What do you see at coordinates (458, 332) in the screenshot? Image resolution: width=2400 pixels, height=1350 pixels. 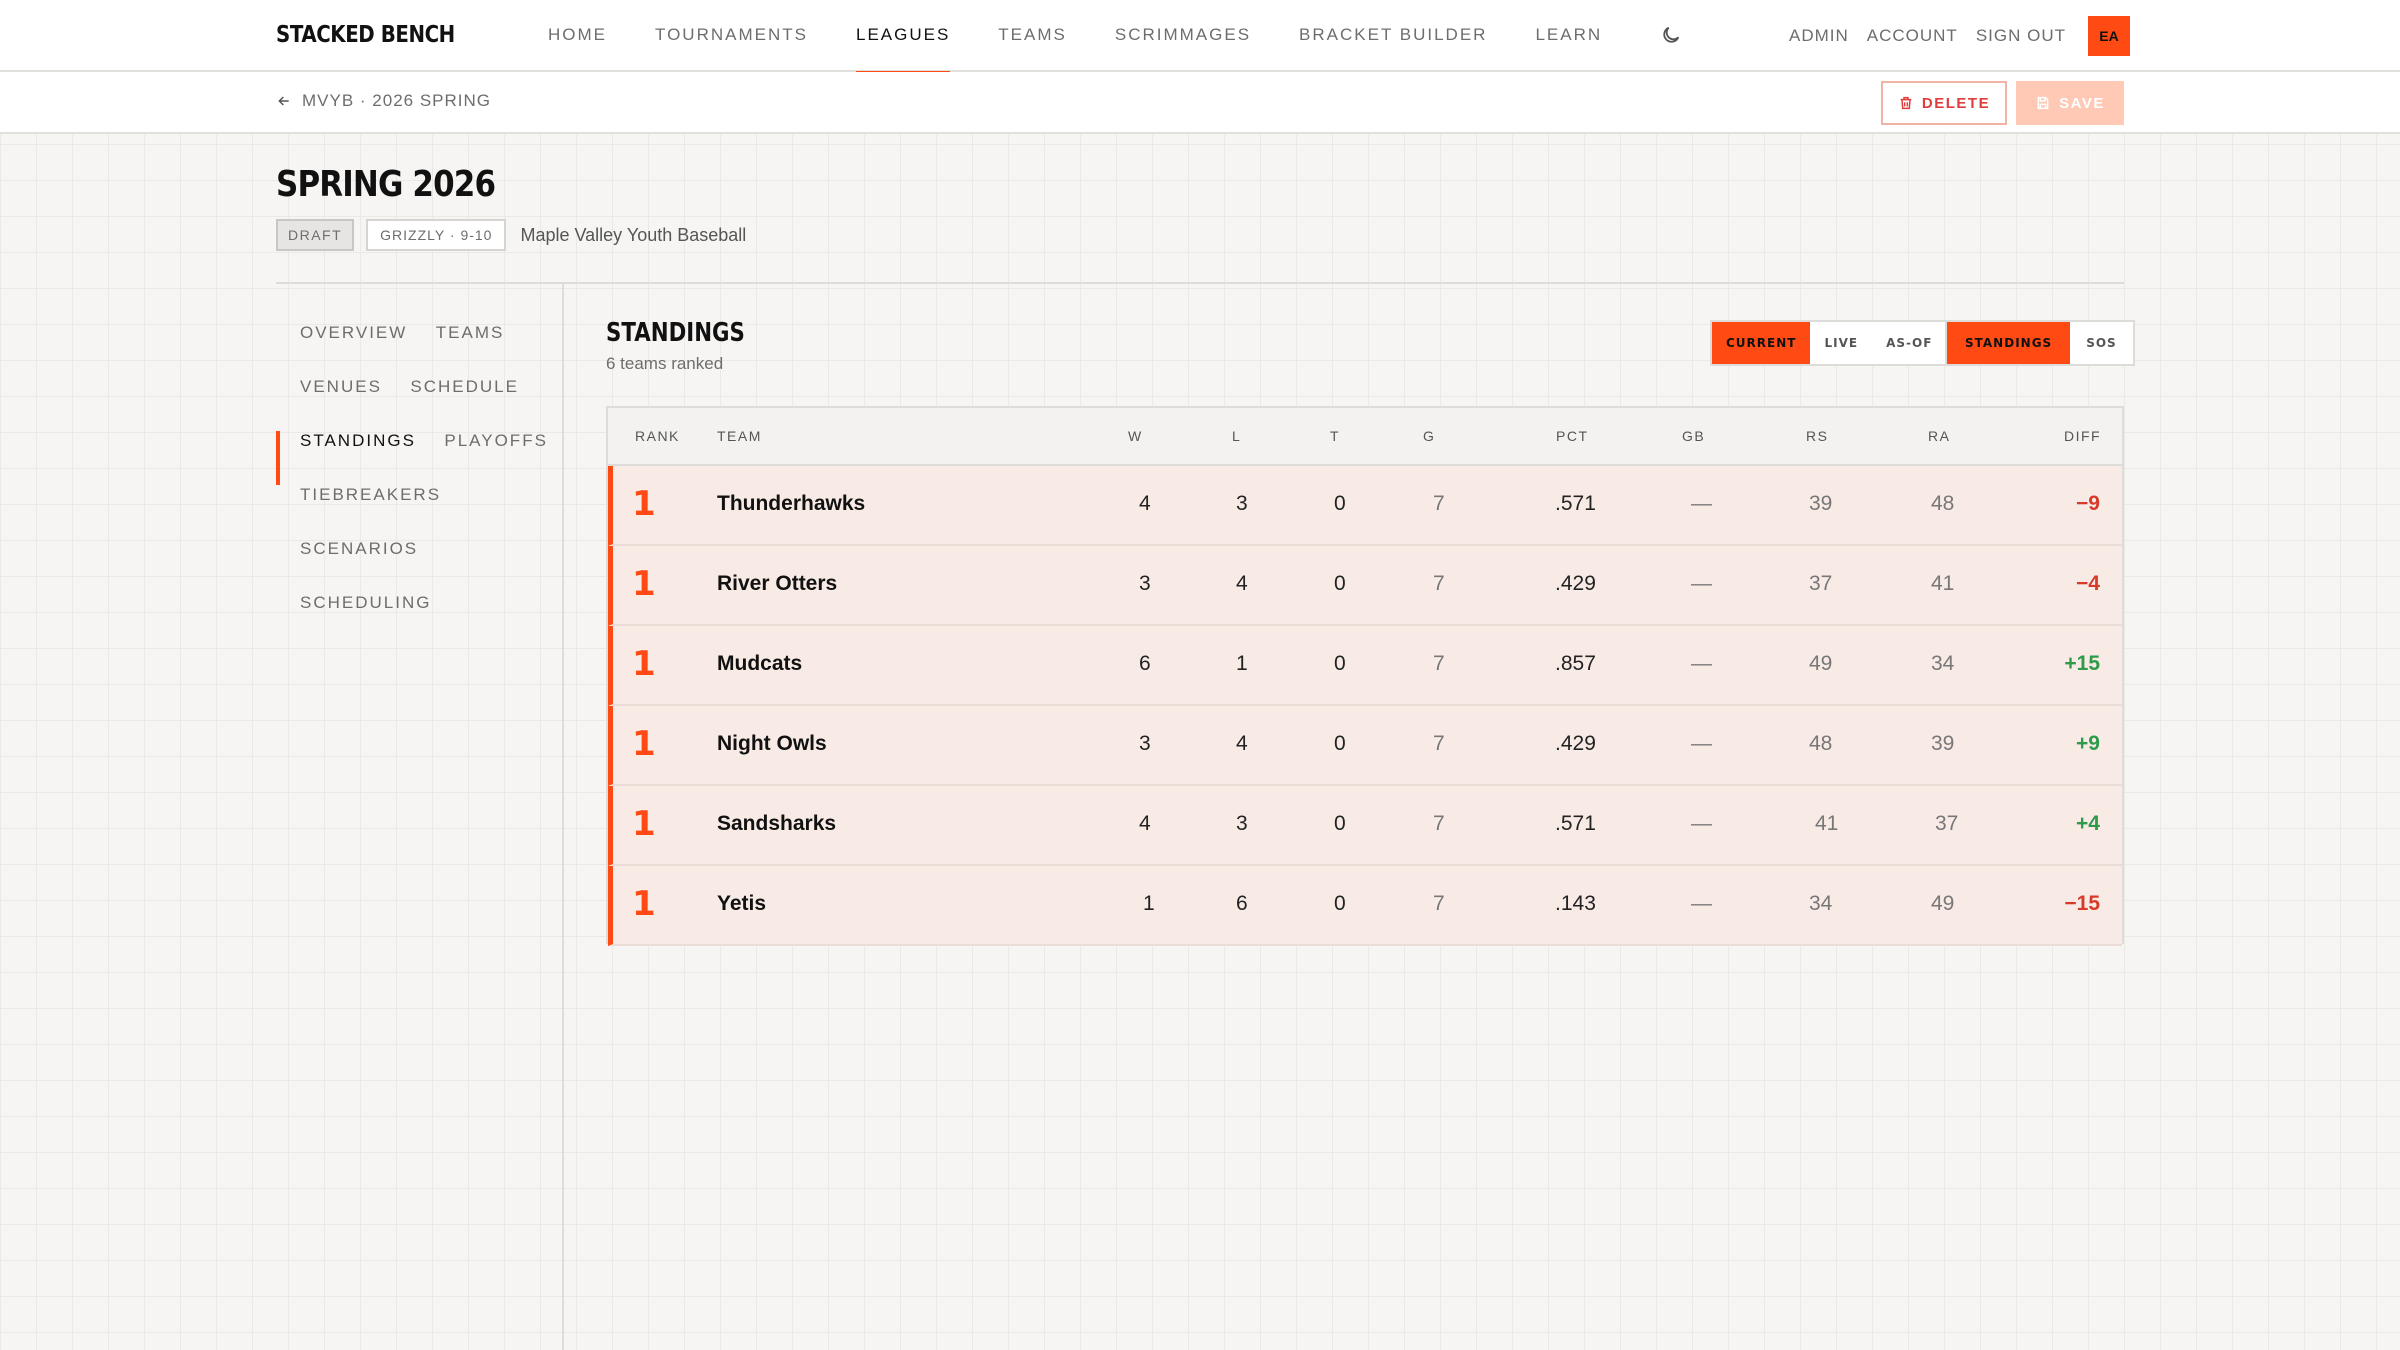 I see `sidebar-item-teams: TEAMS` at bounding box center [458, 332].